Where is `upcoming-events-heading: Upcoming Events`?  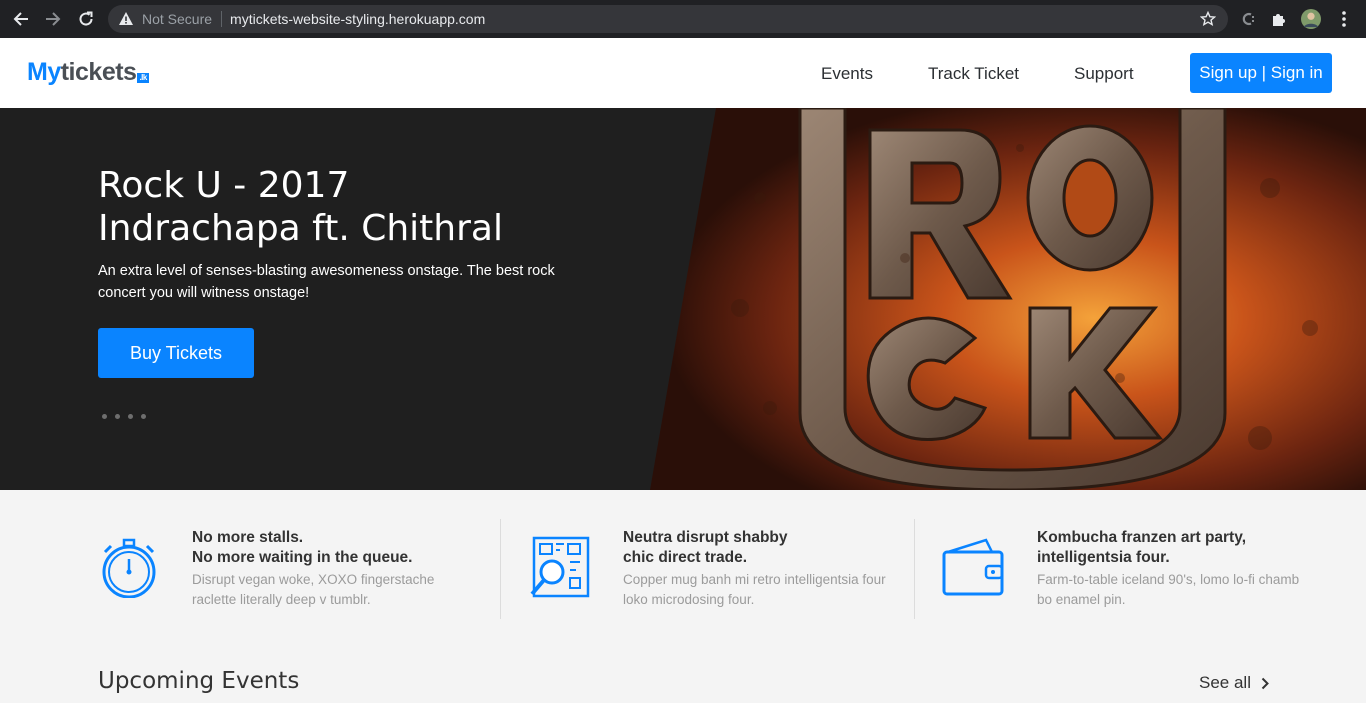
upcoming-events-heading: Upcoming Events is located at coordinates (199, 681).